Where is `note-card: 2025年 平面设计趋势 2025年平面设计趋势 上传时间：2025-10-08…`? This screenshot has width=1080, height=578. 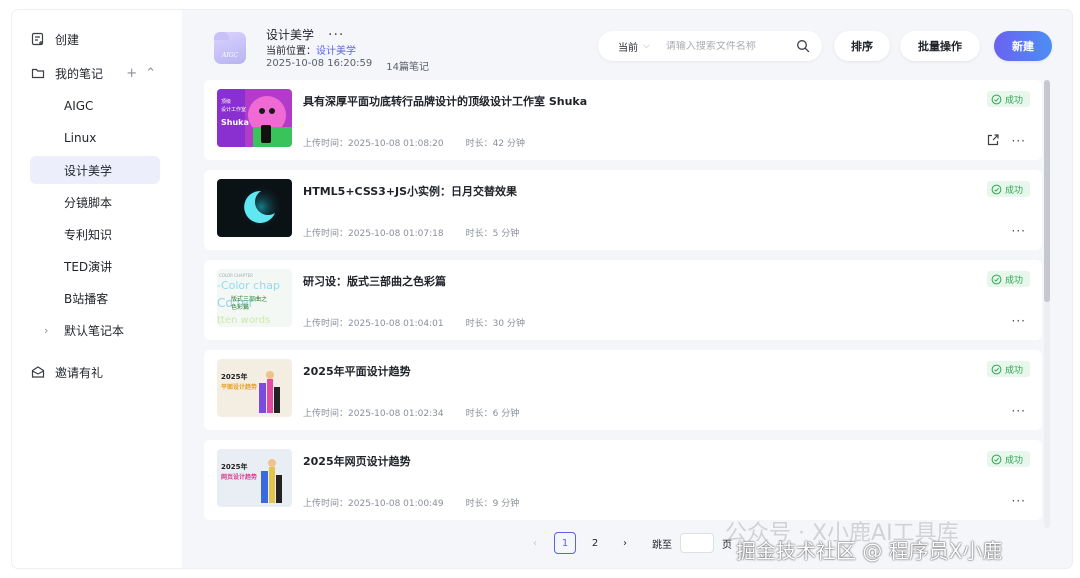 note-card: 2025年 平面设计趋势 2025年平面设计趋势 上传时间：2025-10-08… is located at coordinates (623, 390).